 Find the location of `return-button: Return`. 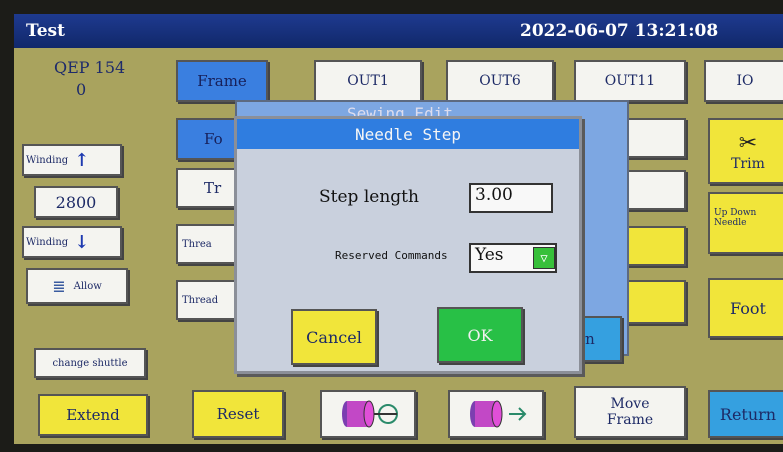

return-button: Return is located at coordinates (745, 414).